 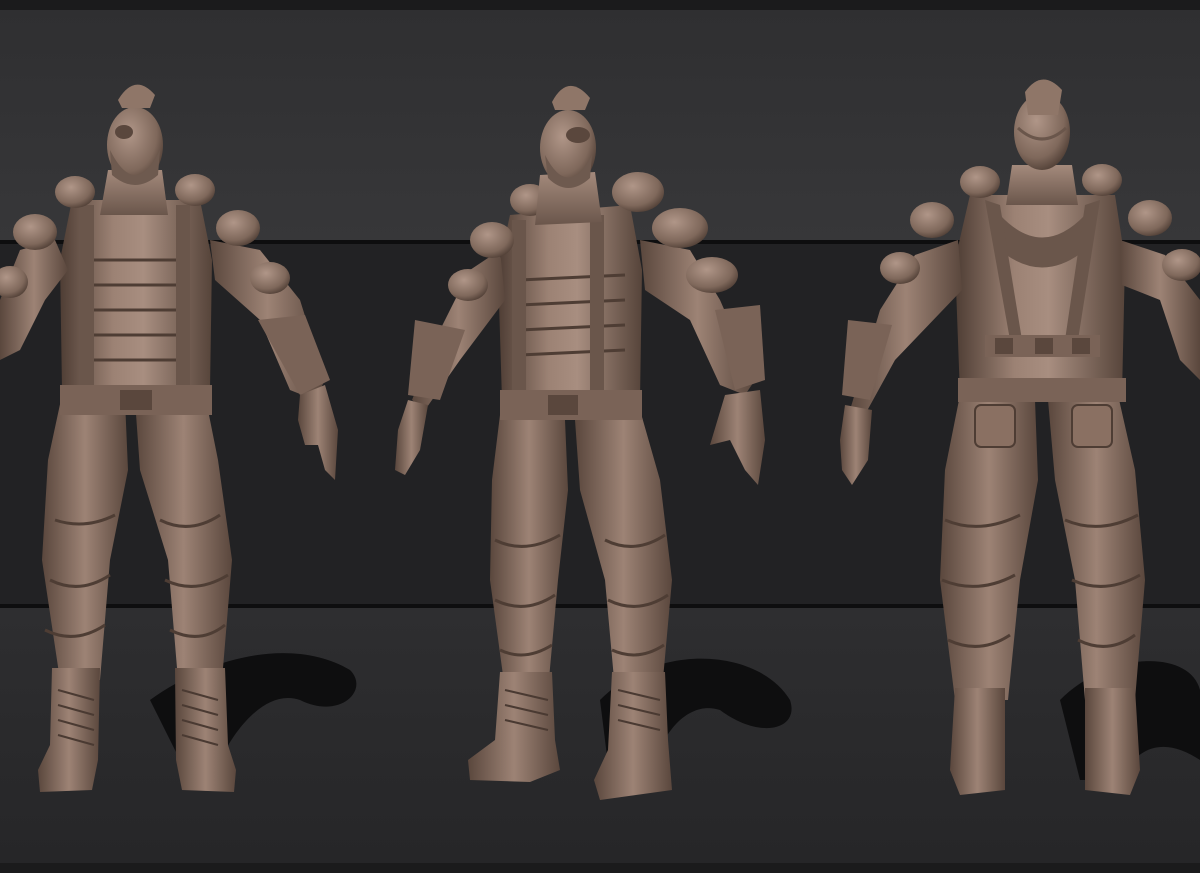 I want to click on collar, so click(x=1042, y=185).